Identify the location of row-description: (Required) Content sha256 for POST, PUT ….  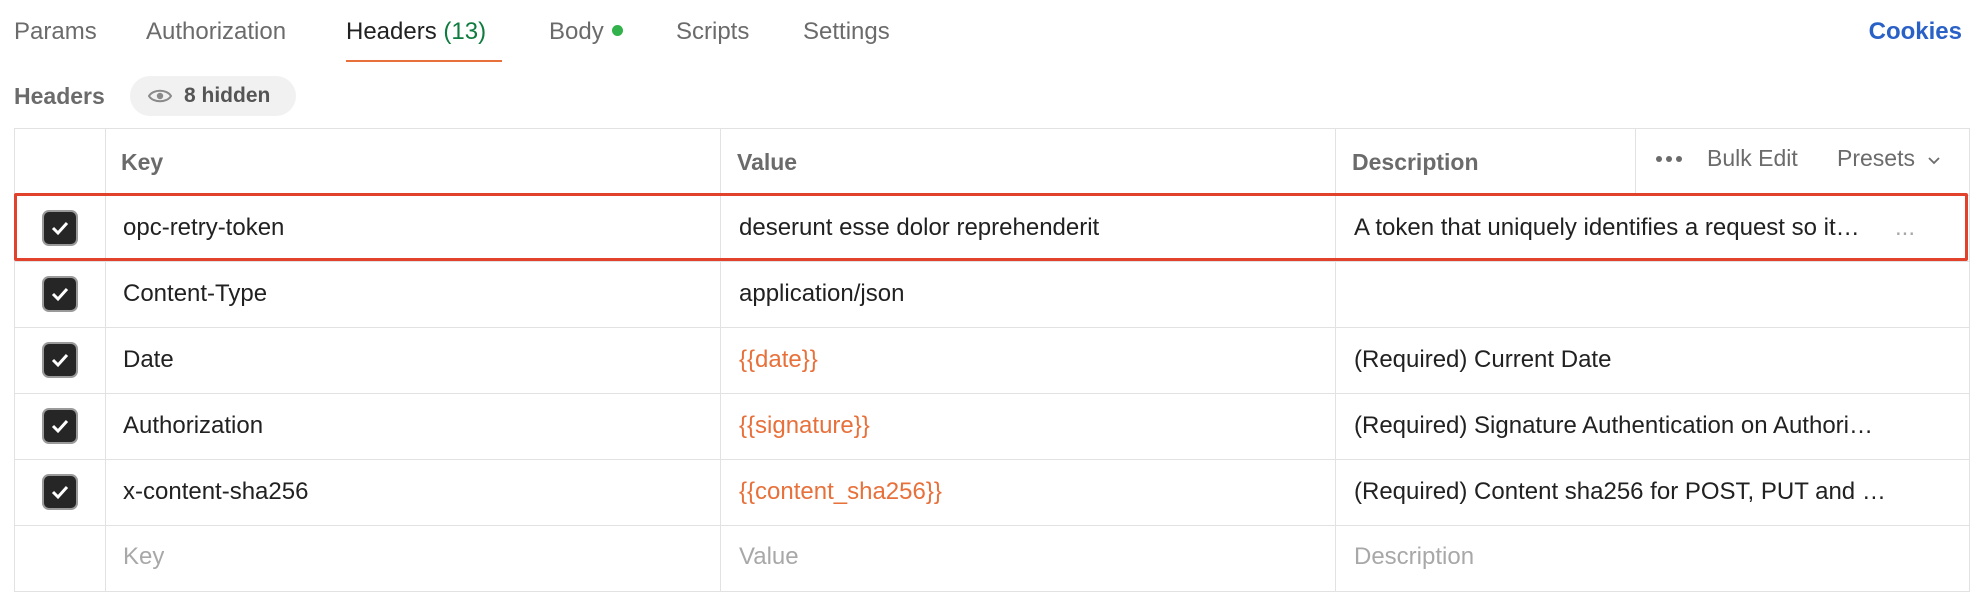
(1620, 492).